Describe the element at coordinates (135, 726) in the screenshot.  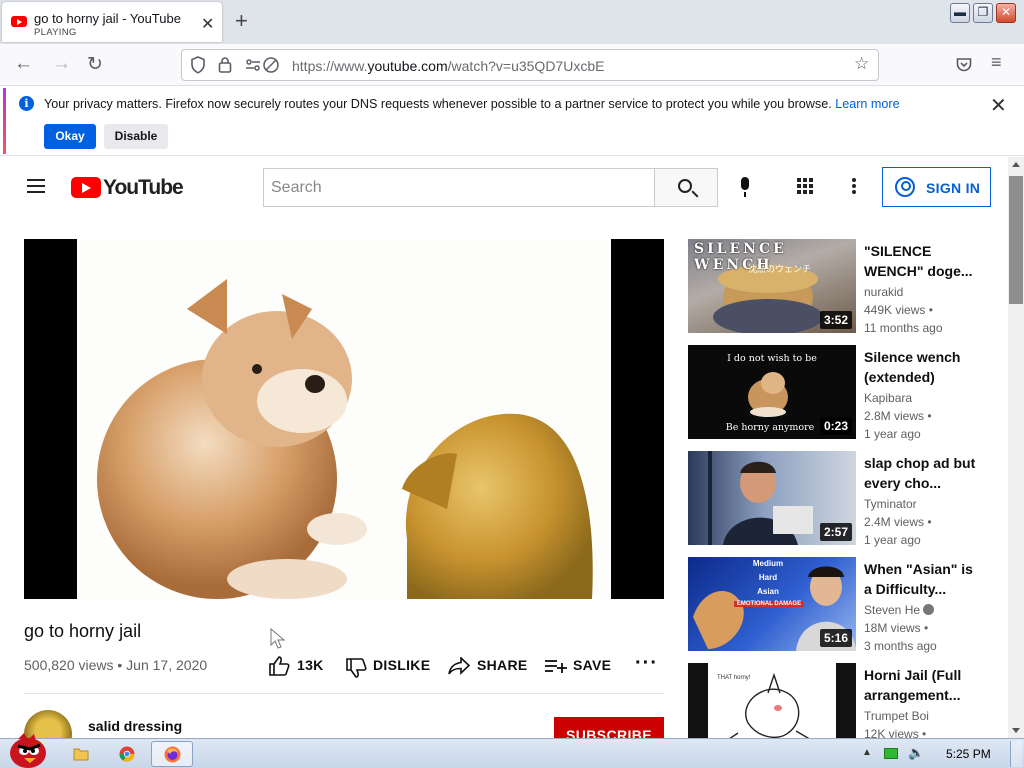
I see `channel-name: salid dressing` at that location.